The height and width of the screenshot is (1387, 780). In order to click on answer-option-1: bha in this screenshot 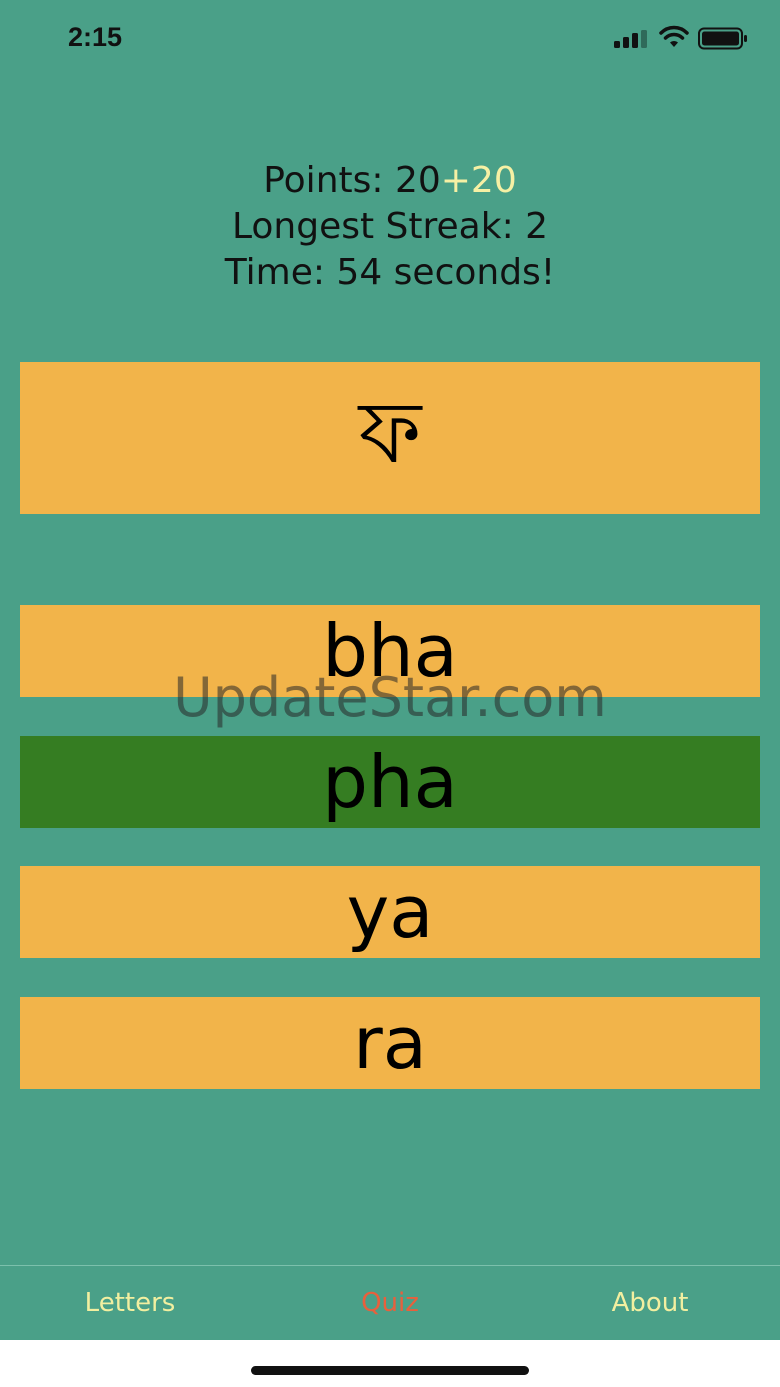, I will do `click(390, 651)`.